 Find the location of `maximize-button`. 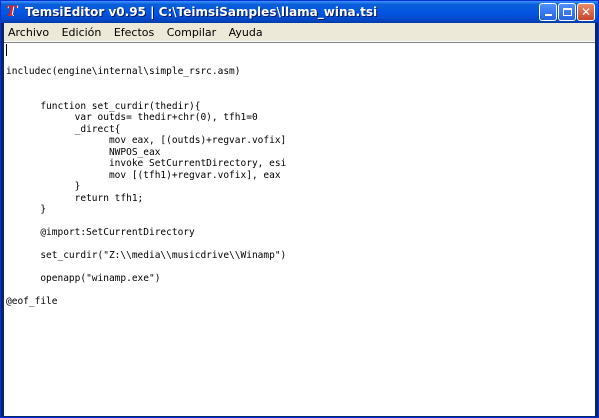

maximize-button is located at coordinates (567, 12).